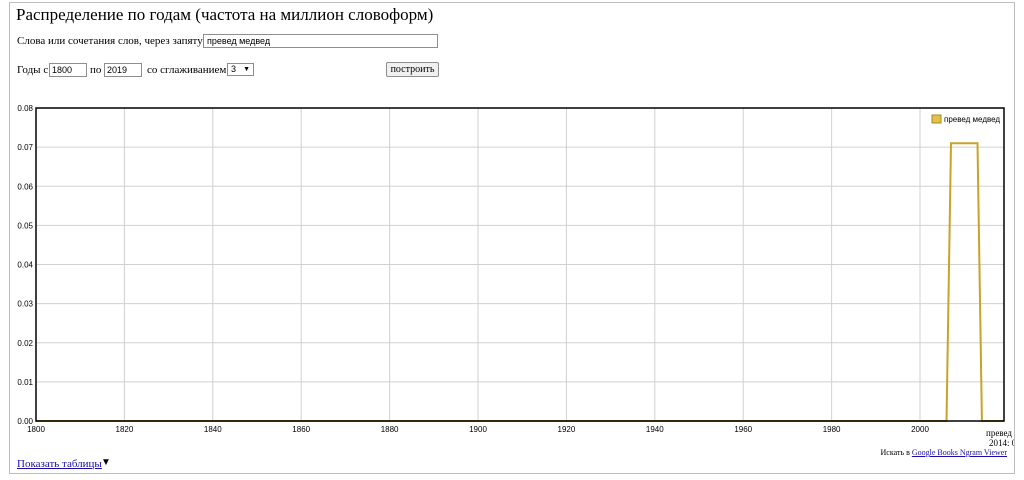  Describe the element at coordinates (213, 429) in the screenshot. I see `x-tick-label: 1840` at that location.